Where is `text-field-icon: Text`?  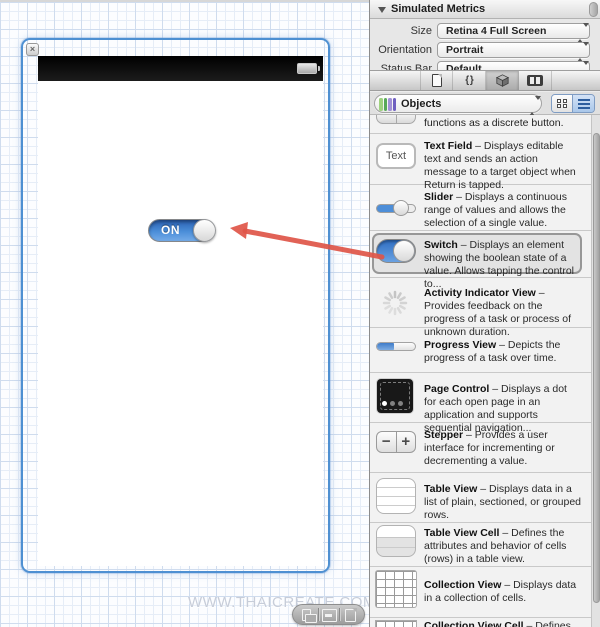 text-field-icon: Text is located at coordinates (396, 156).